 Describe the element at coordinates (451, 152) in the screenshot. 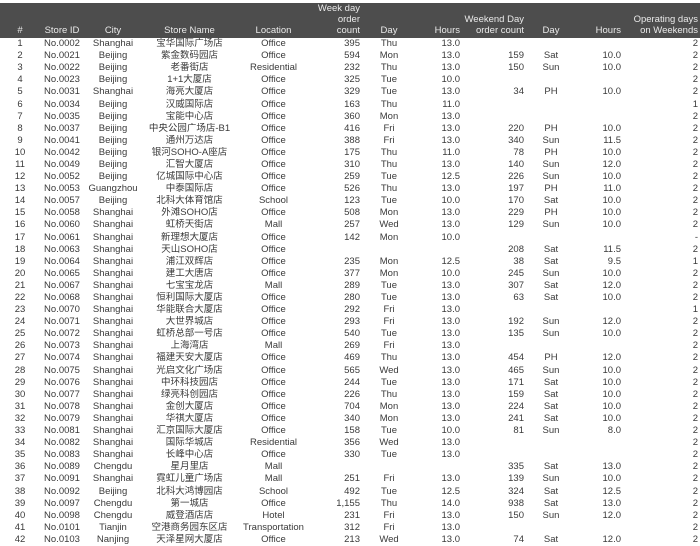

I see `cell-weekday-hours: 11.0` at that location.